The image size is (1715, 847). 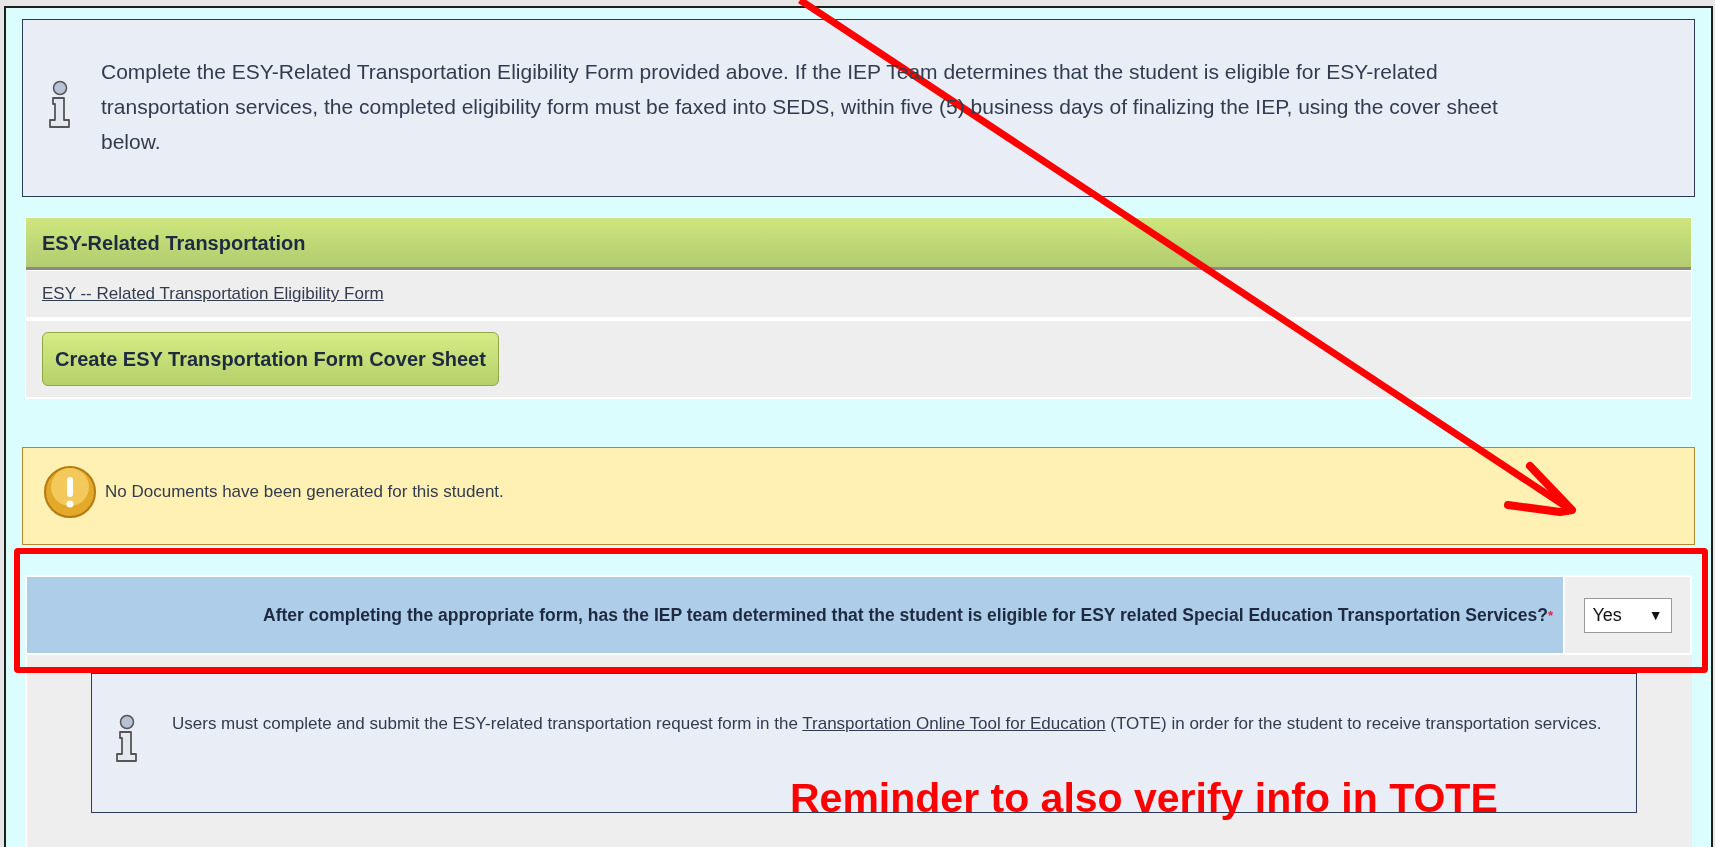 What do you see at coordinates (213, 294) in the screenshot?
I see `eligibility-form-link: ESY -- Related Transportation Eligibility Form` at bounding box center [213, 294].